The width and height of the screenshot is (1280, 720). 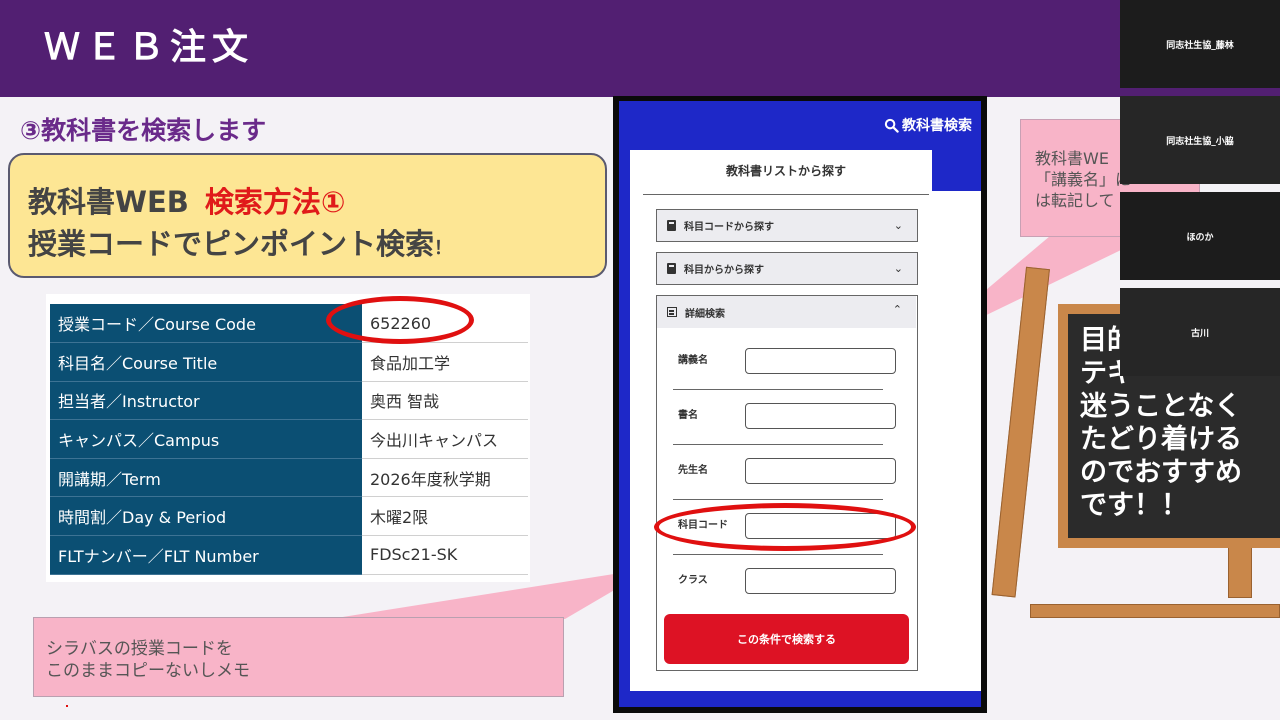 I want to click on field-label-class: クラス, so click(x=693, y=580).